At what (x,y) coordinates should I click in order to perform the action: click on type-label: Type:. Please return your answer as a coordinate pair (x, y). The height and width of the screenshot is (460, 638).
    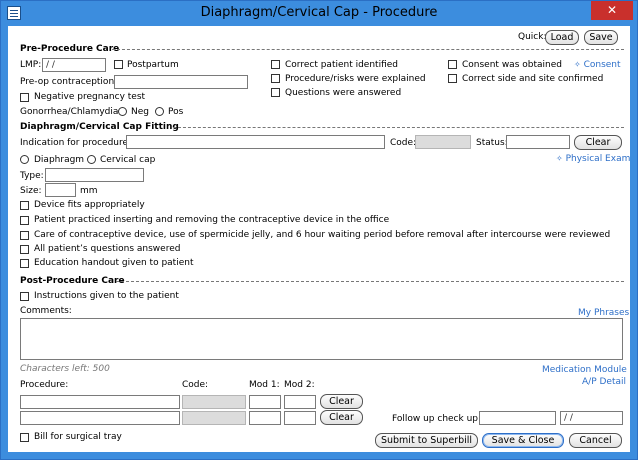
    Looking at the image, I should click on (32, 176).